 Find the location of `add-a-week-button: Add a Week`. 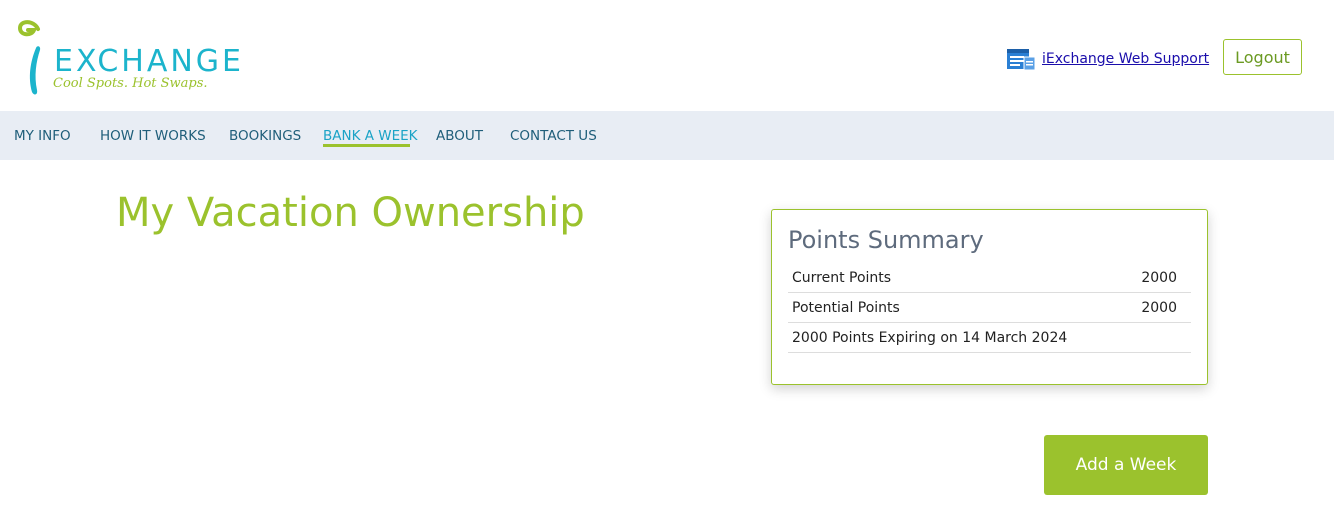

add-a-week-button: Add a Week is located at coordinates (1126, 465).